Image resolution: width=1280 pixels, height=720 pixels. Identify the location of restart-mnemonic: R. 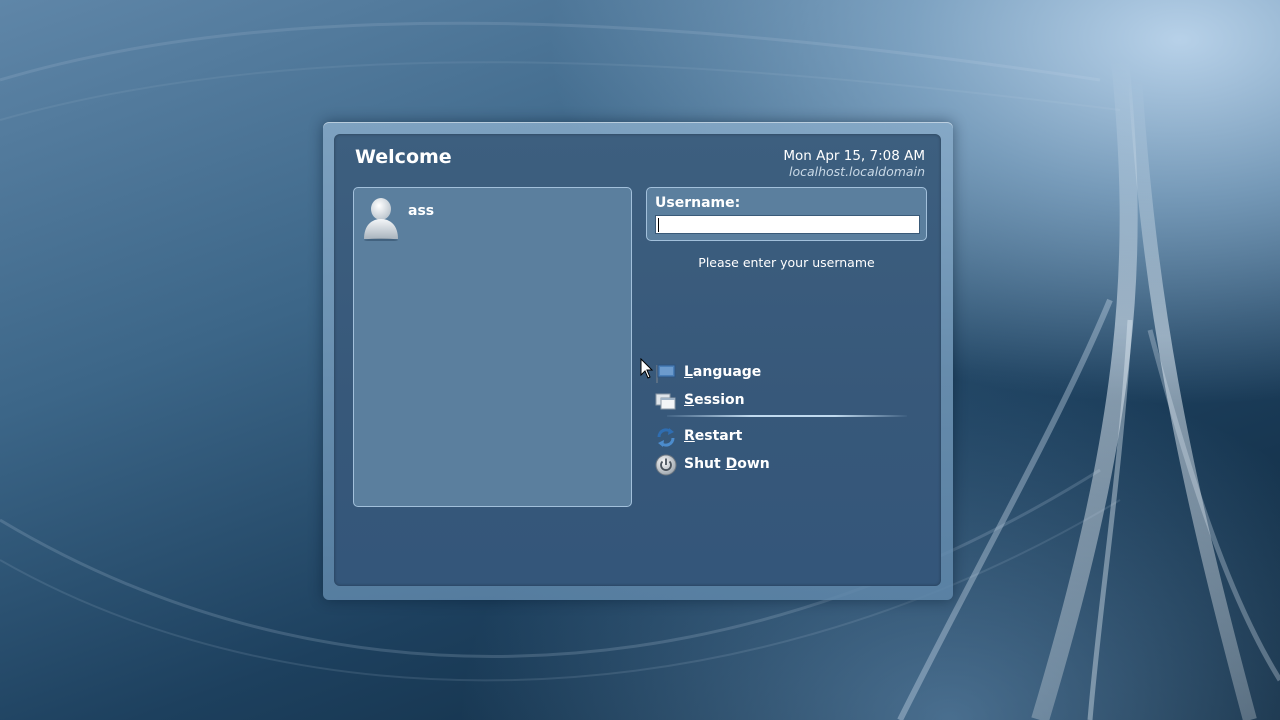
(689, 436).